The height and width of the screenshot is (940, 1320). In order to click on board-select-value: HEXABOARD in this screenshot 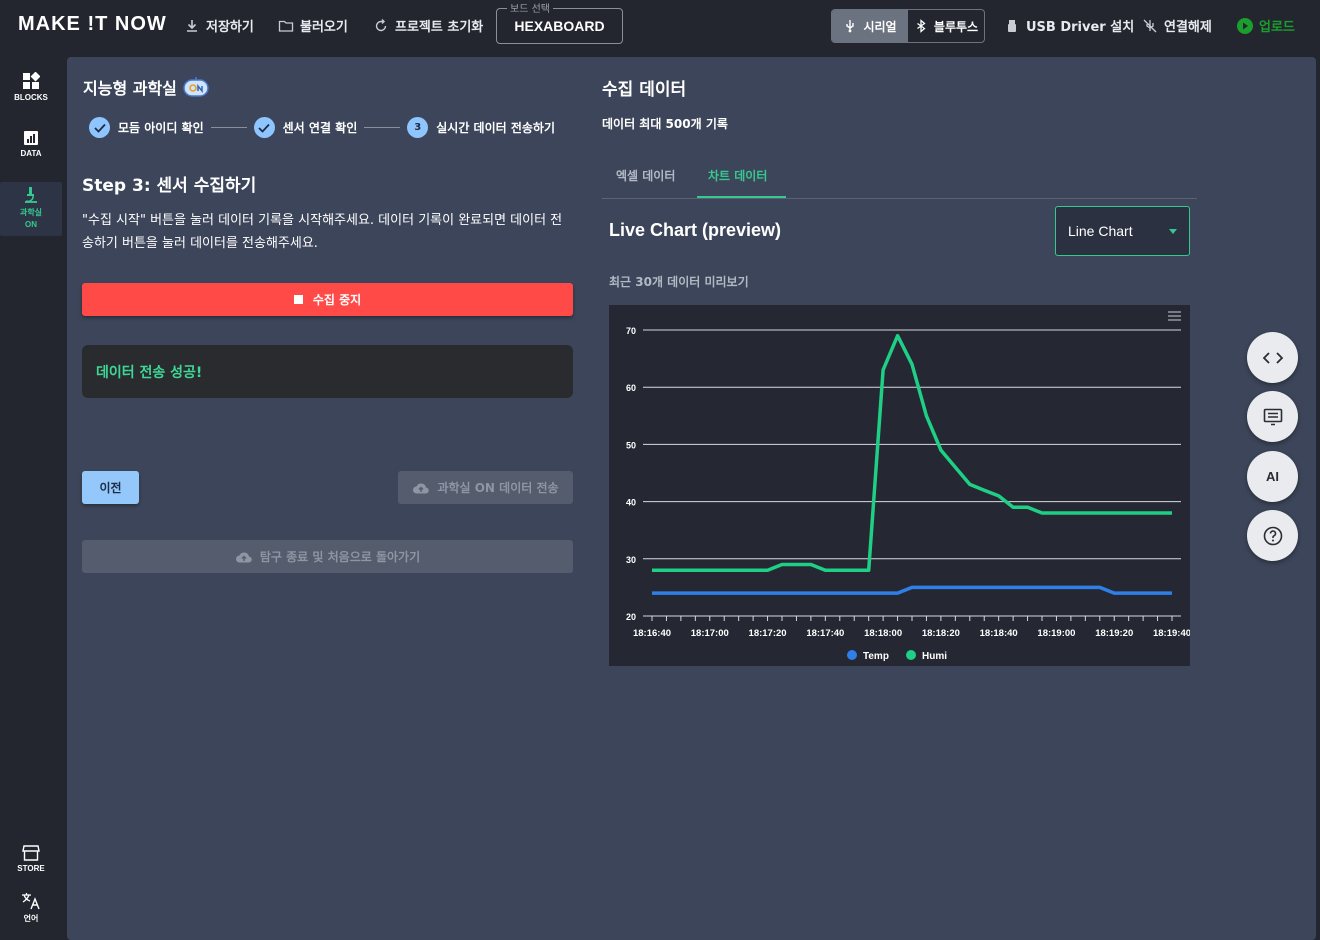, I will do `click(559, 26)`.